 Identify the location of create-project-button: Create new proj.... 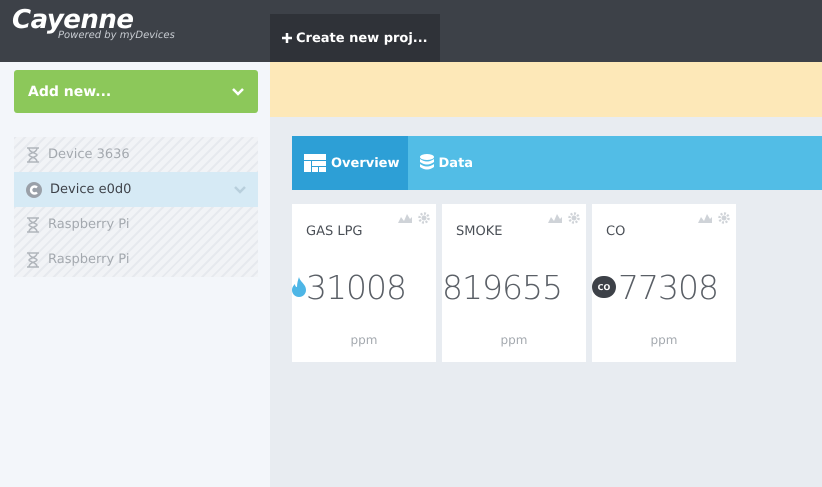
(355, 38).